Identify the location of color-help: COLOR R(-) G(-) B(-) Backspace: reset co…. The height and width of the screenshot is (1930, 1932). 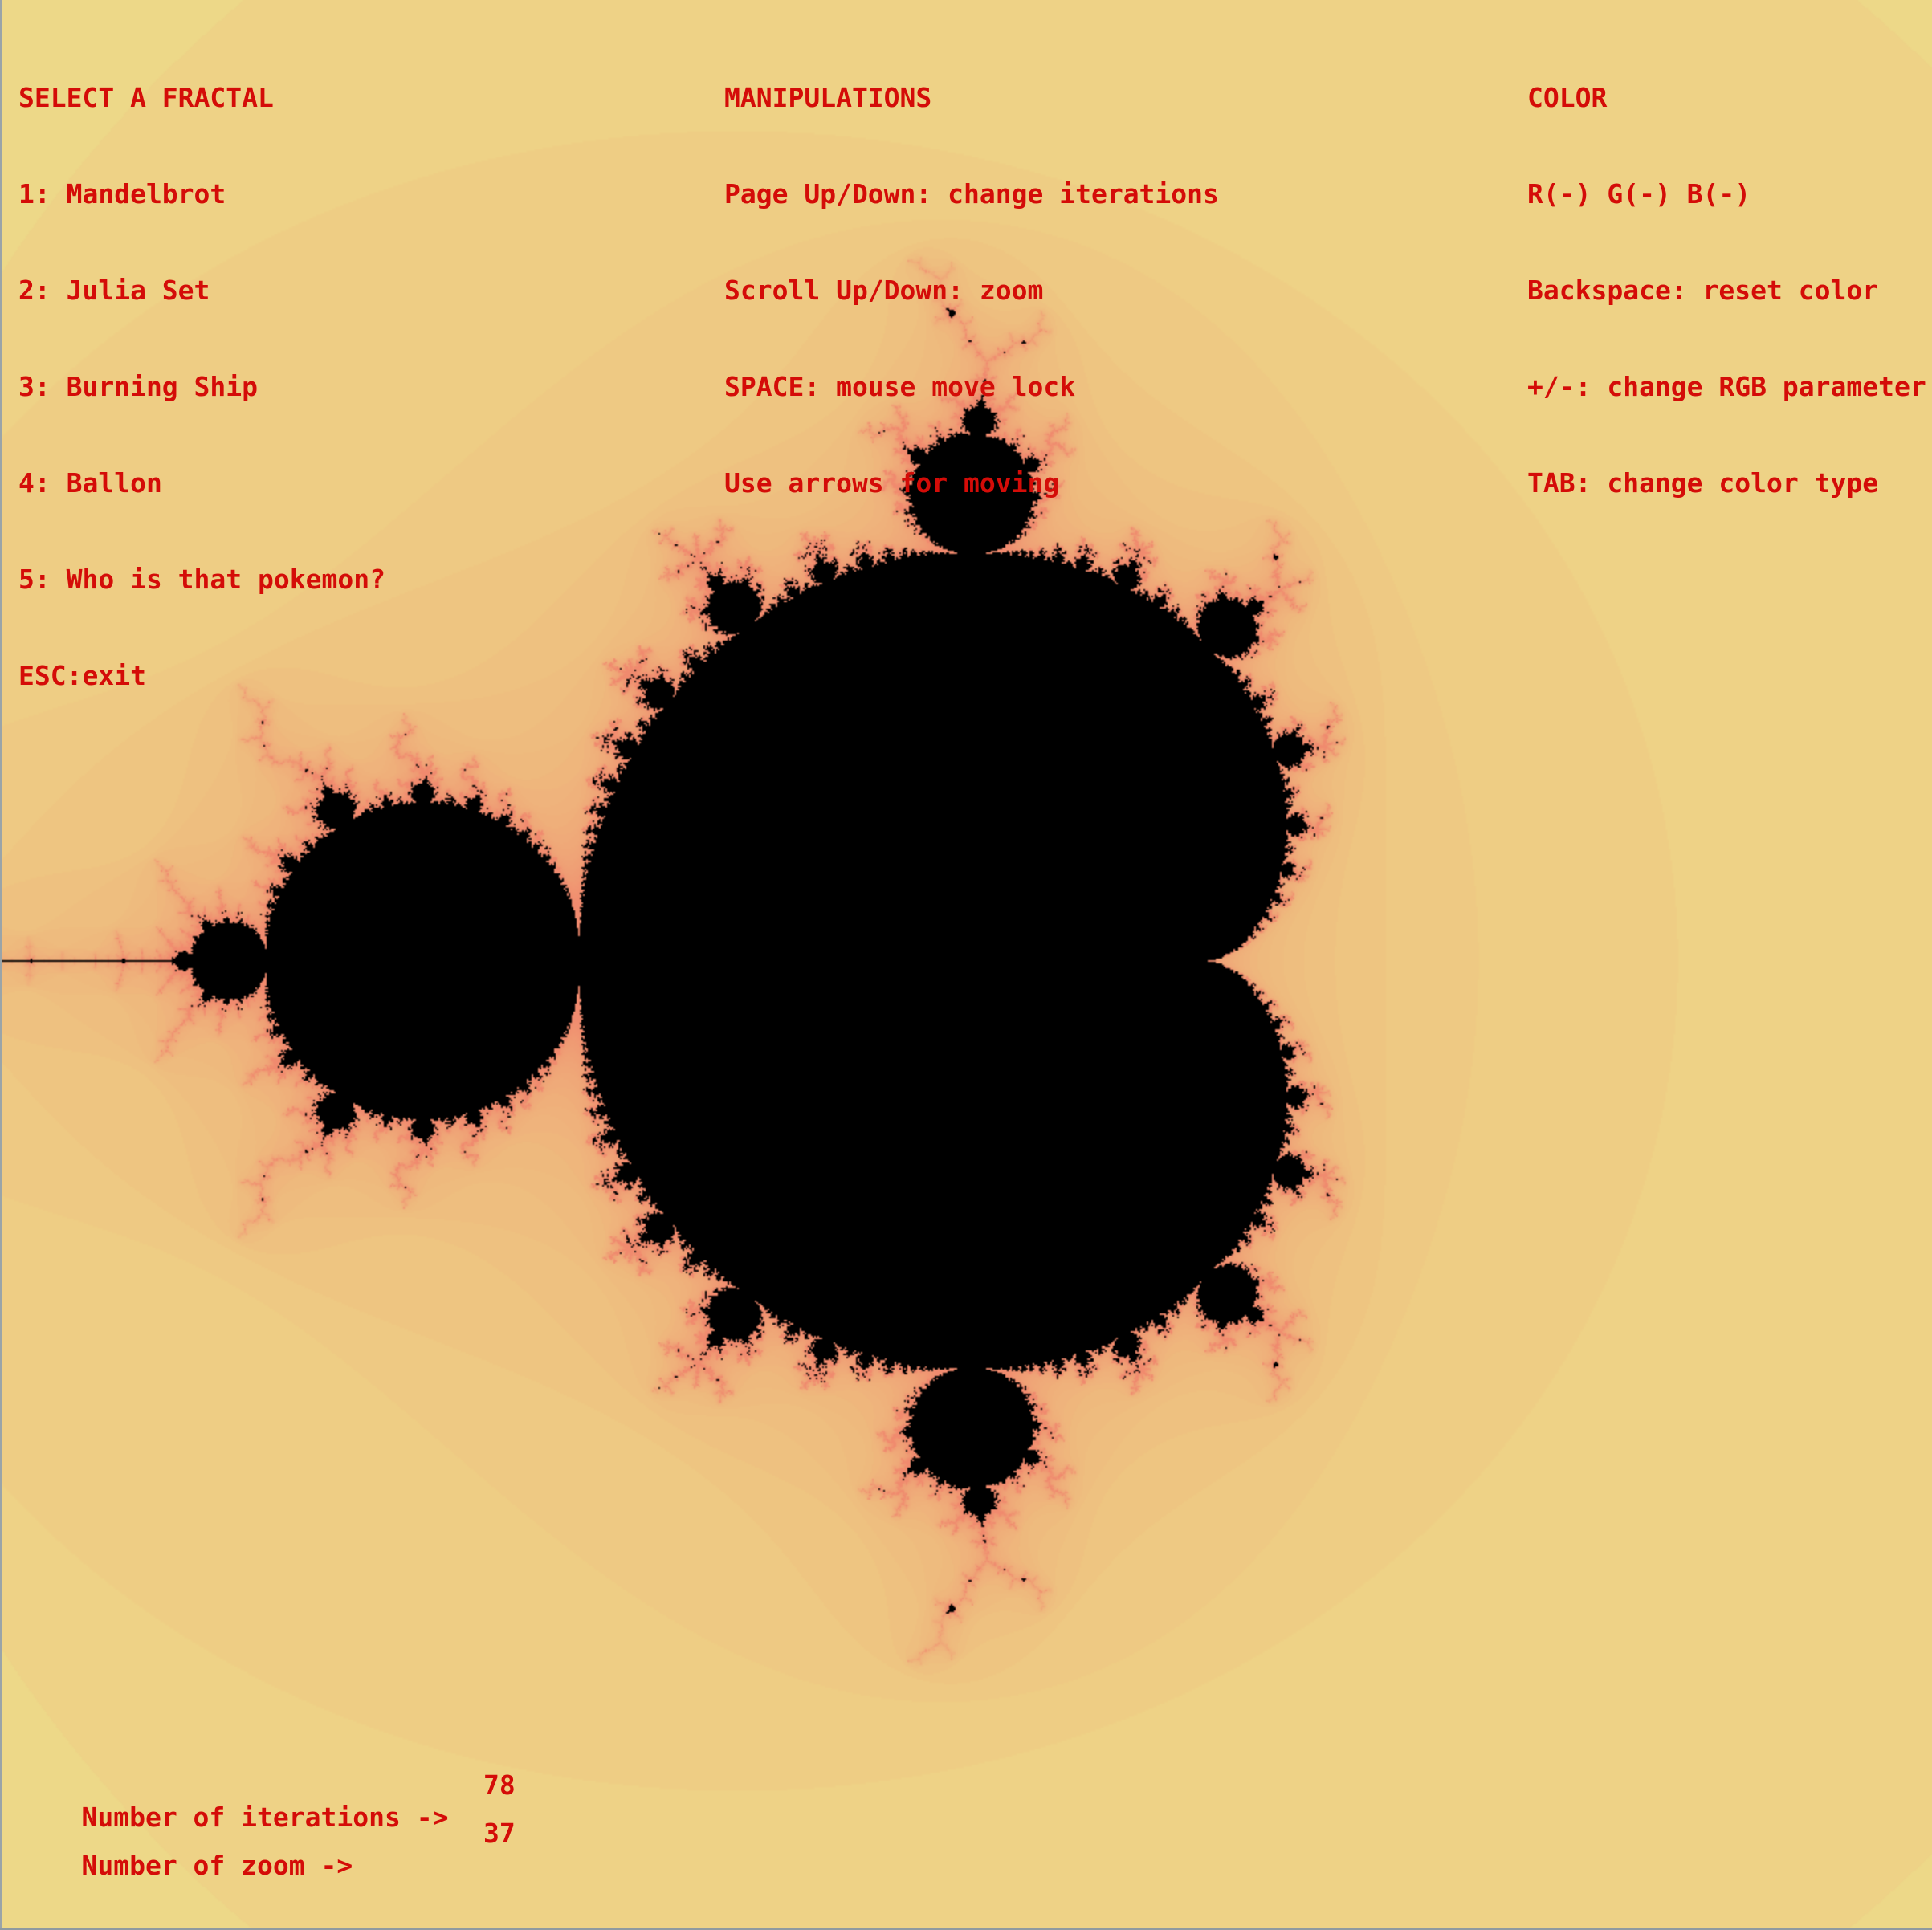
(1726, 291).